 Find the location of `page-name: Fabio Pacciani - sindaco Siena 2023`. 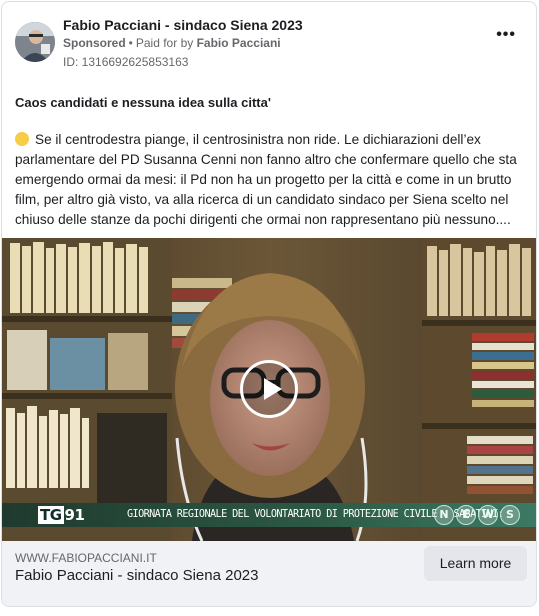

page-name: Fabio Pacciani - sindaco Siena 2023 is located at coordinates (183, 25).